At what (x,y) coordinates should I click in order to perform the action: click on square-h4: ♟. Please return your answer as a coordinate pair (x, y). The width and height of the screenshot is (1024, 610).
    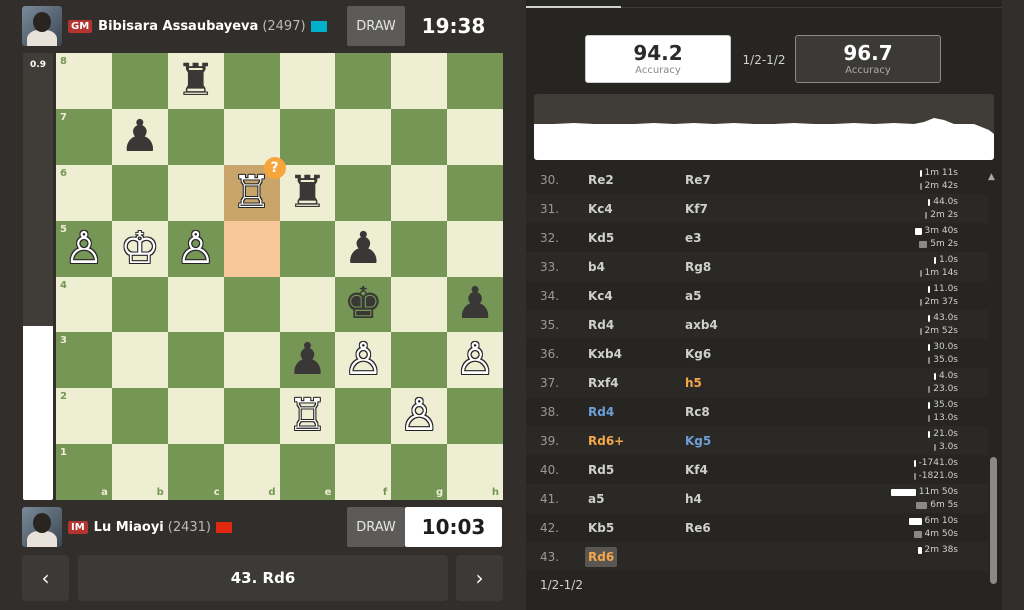
    Looking at the image, I should click on (475, 304).